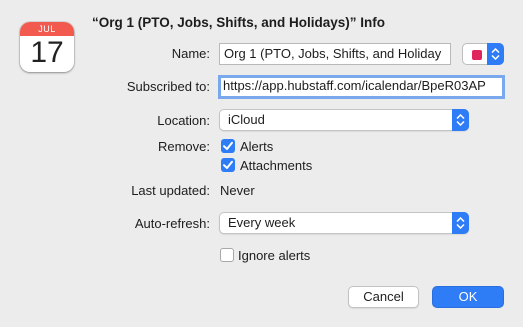 This screenshot has width=523, height=327. What do you see at coordinates (460, 223) in the screenshot?
I see `autorefresh-chevrons-icon` at bounding box center [460, 223].